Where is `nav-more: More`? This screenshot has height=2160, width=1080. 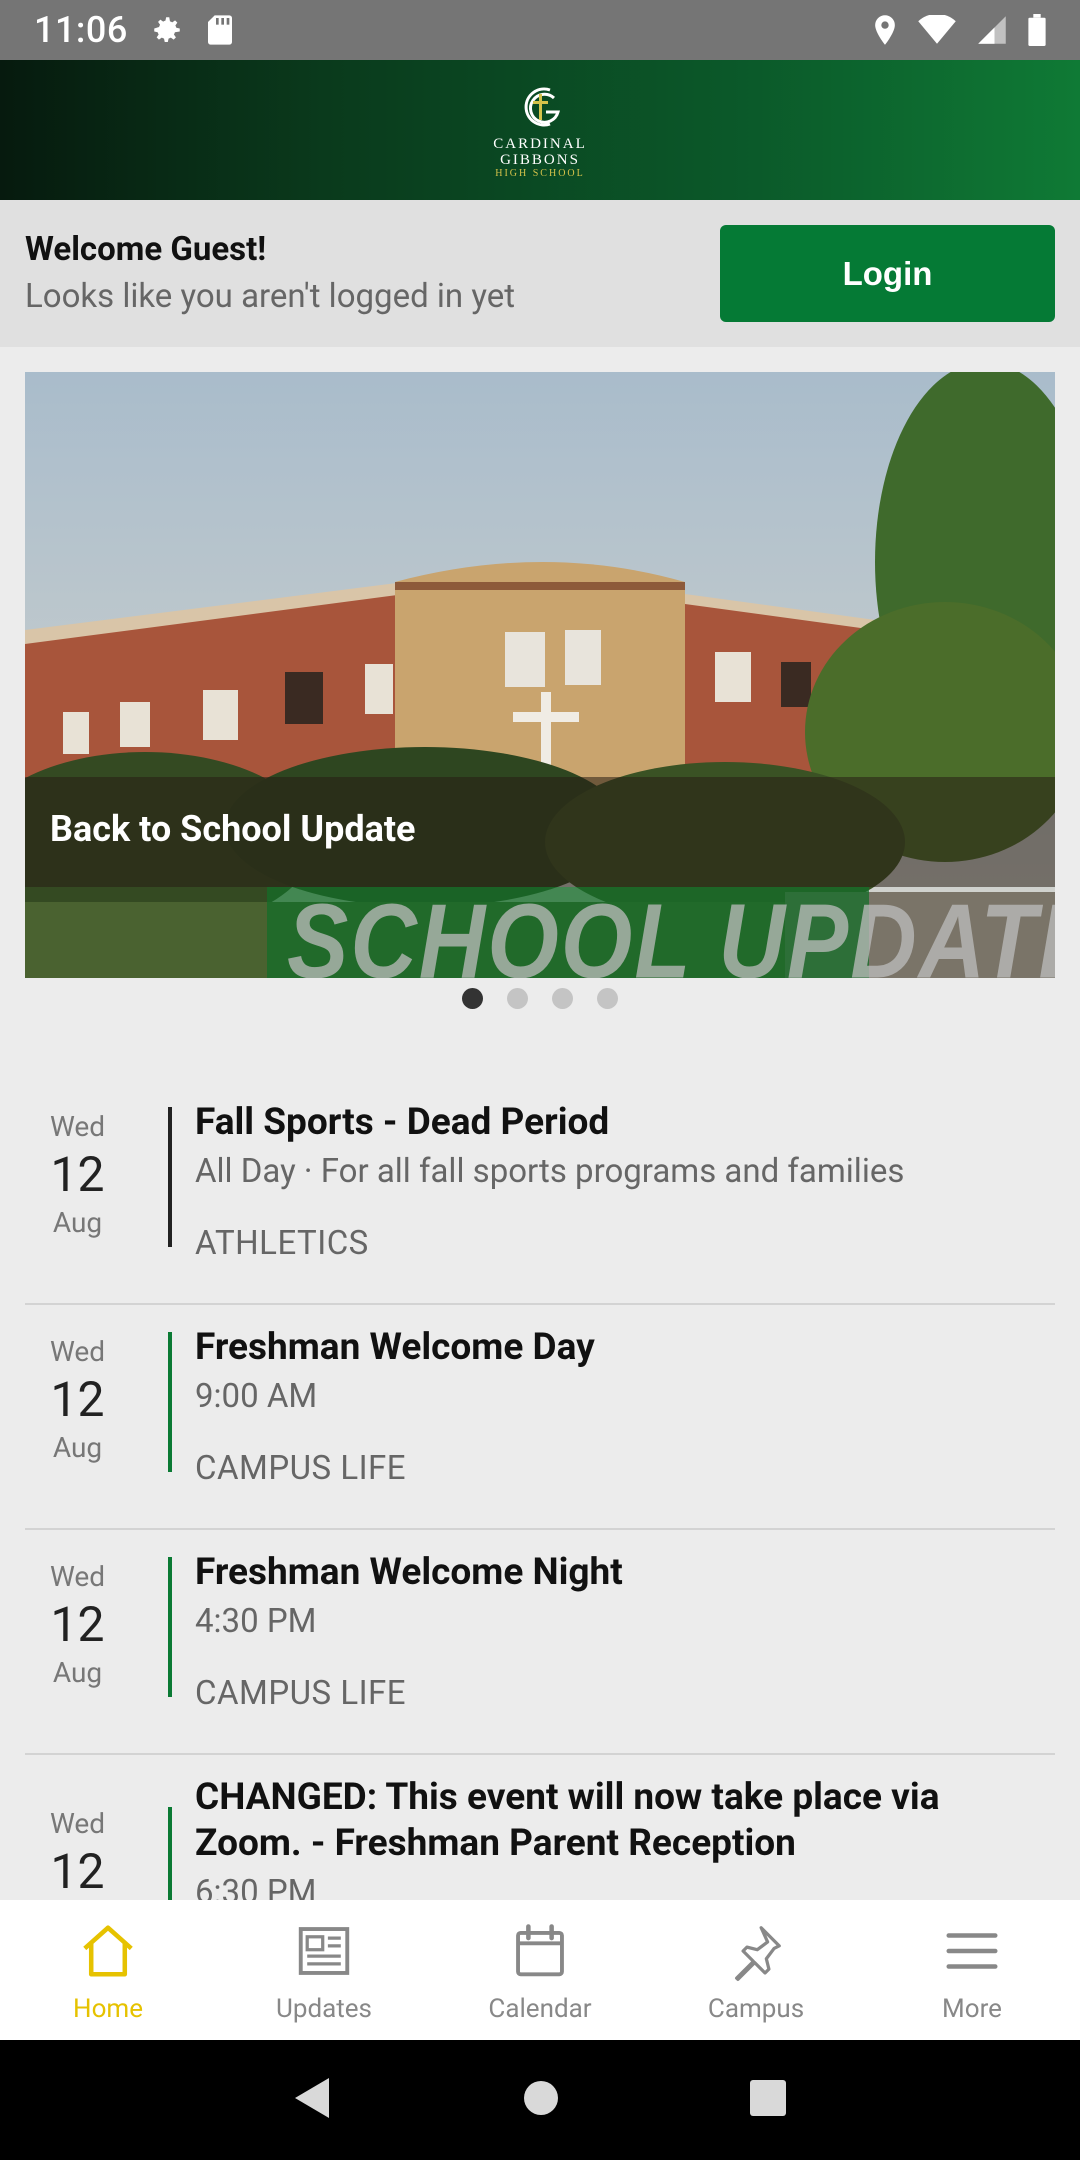
nav-more: More is located at coordinates (972, 1970).